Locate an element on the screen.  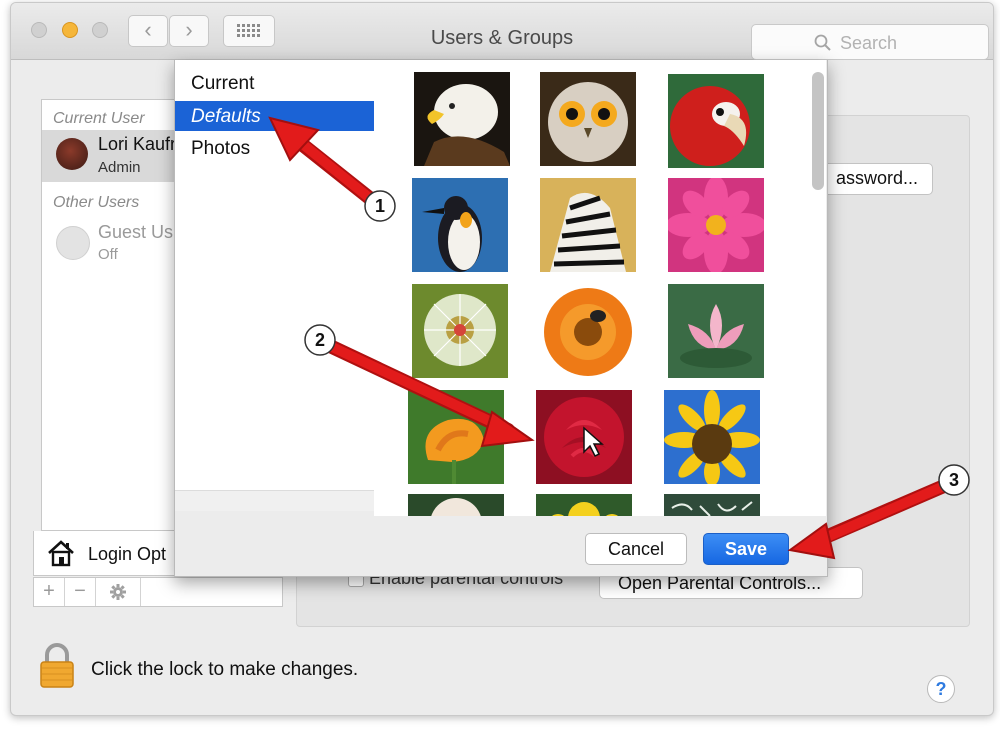
picture-eagle is located at coordinates (462, 119).